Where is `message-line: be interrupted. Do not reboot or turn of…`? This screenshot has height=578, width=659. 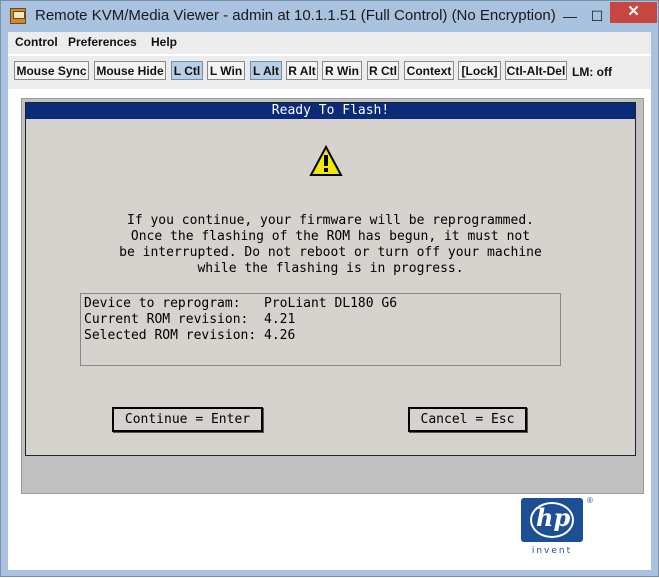 message-line: be interrupted. Do not reboot or turn of… is located at coordinates (330, 252).